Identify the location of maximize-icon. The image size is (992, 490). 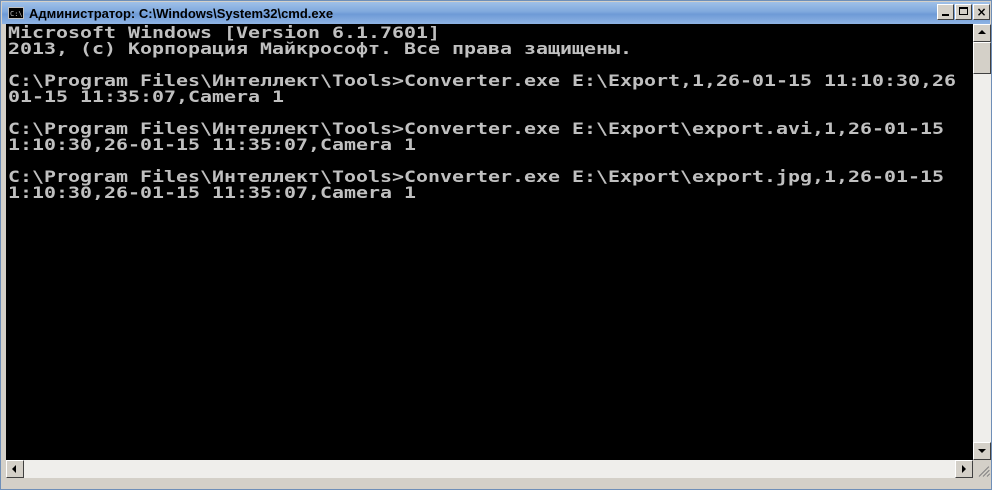
(963, 11).